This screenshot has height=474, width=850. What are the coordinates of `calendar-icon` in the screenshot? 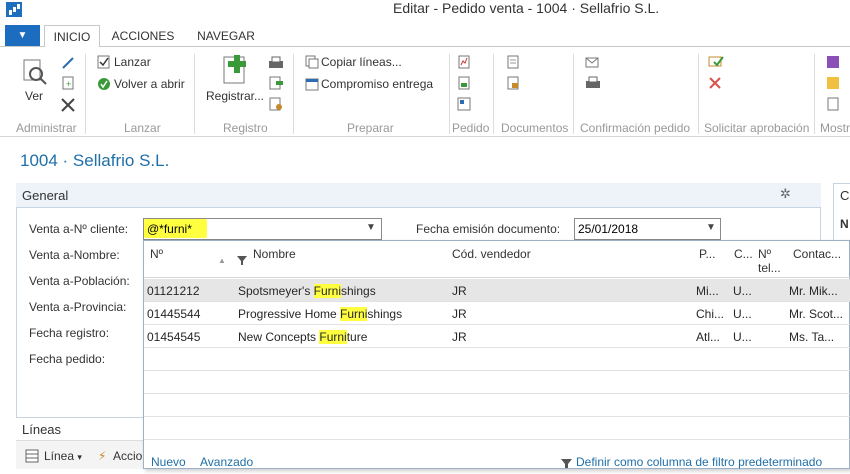 It's located at (312, 84).